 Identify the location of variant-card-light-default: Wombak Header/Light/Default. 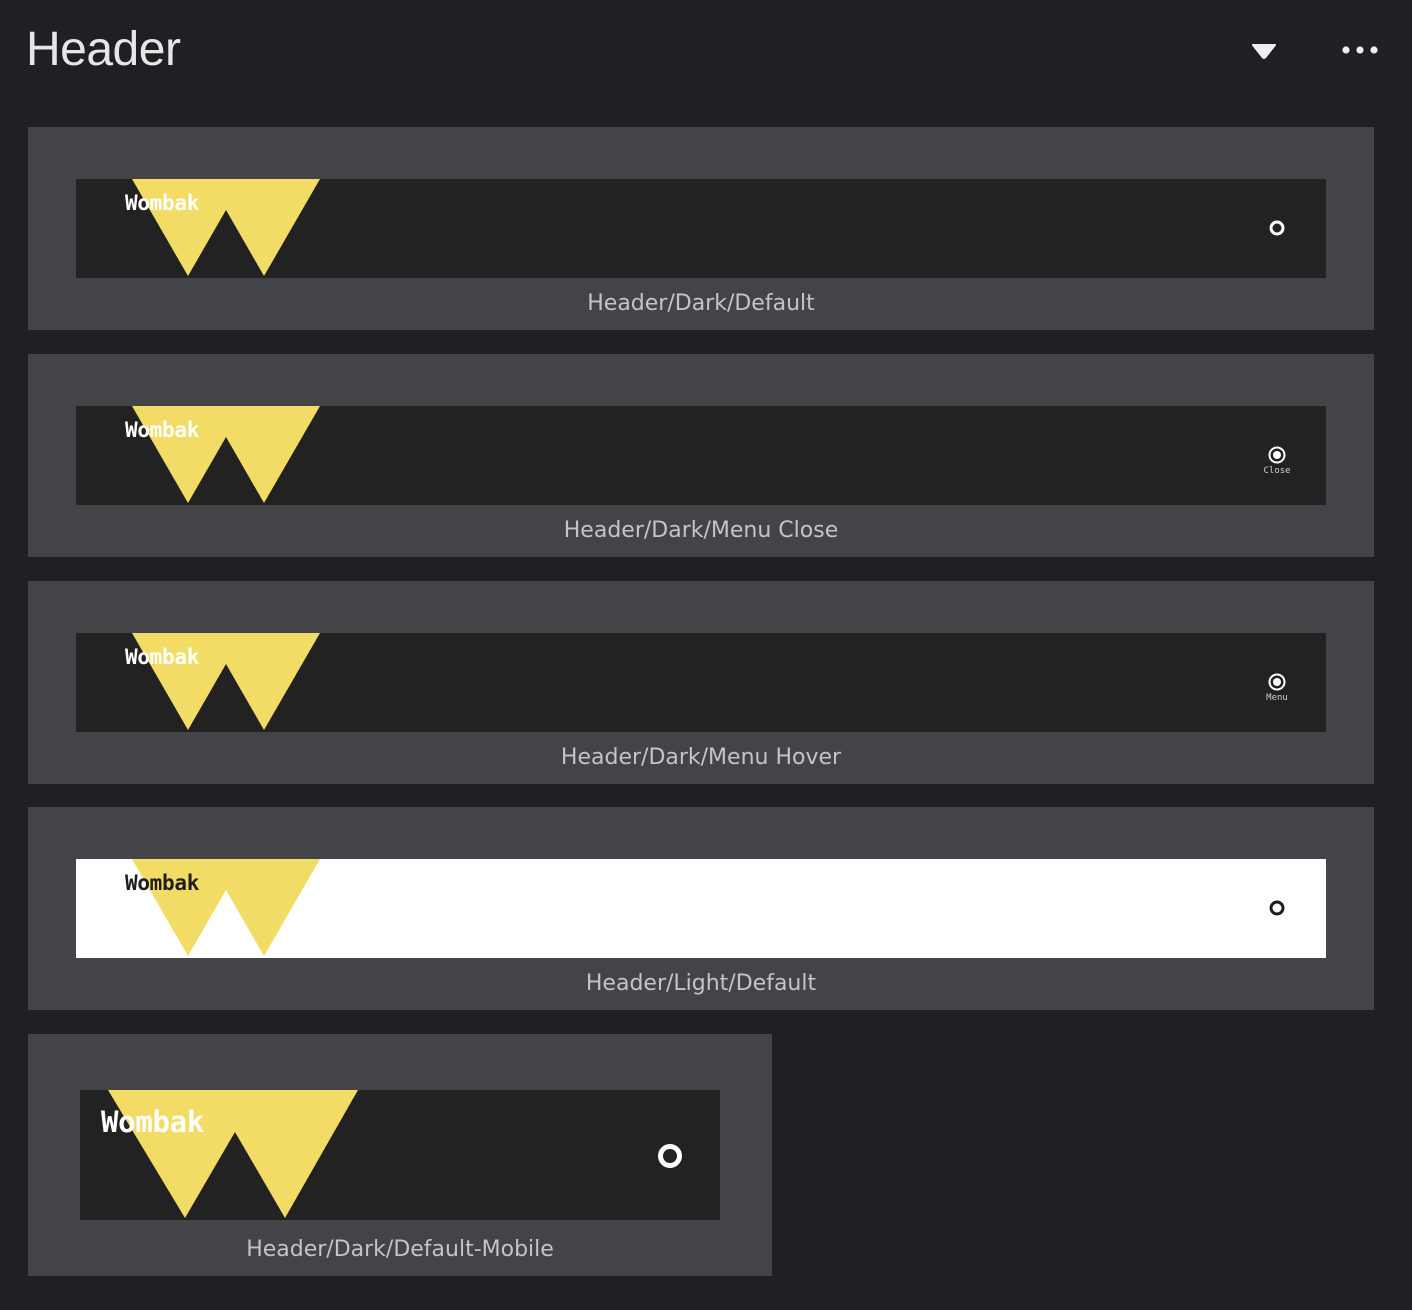
(701, 908).